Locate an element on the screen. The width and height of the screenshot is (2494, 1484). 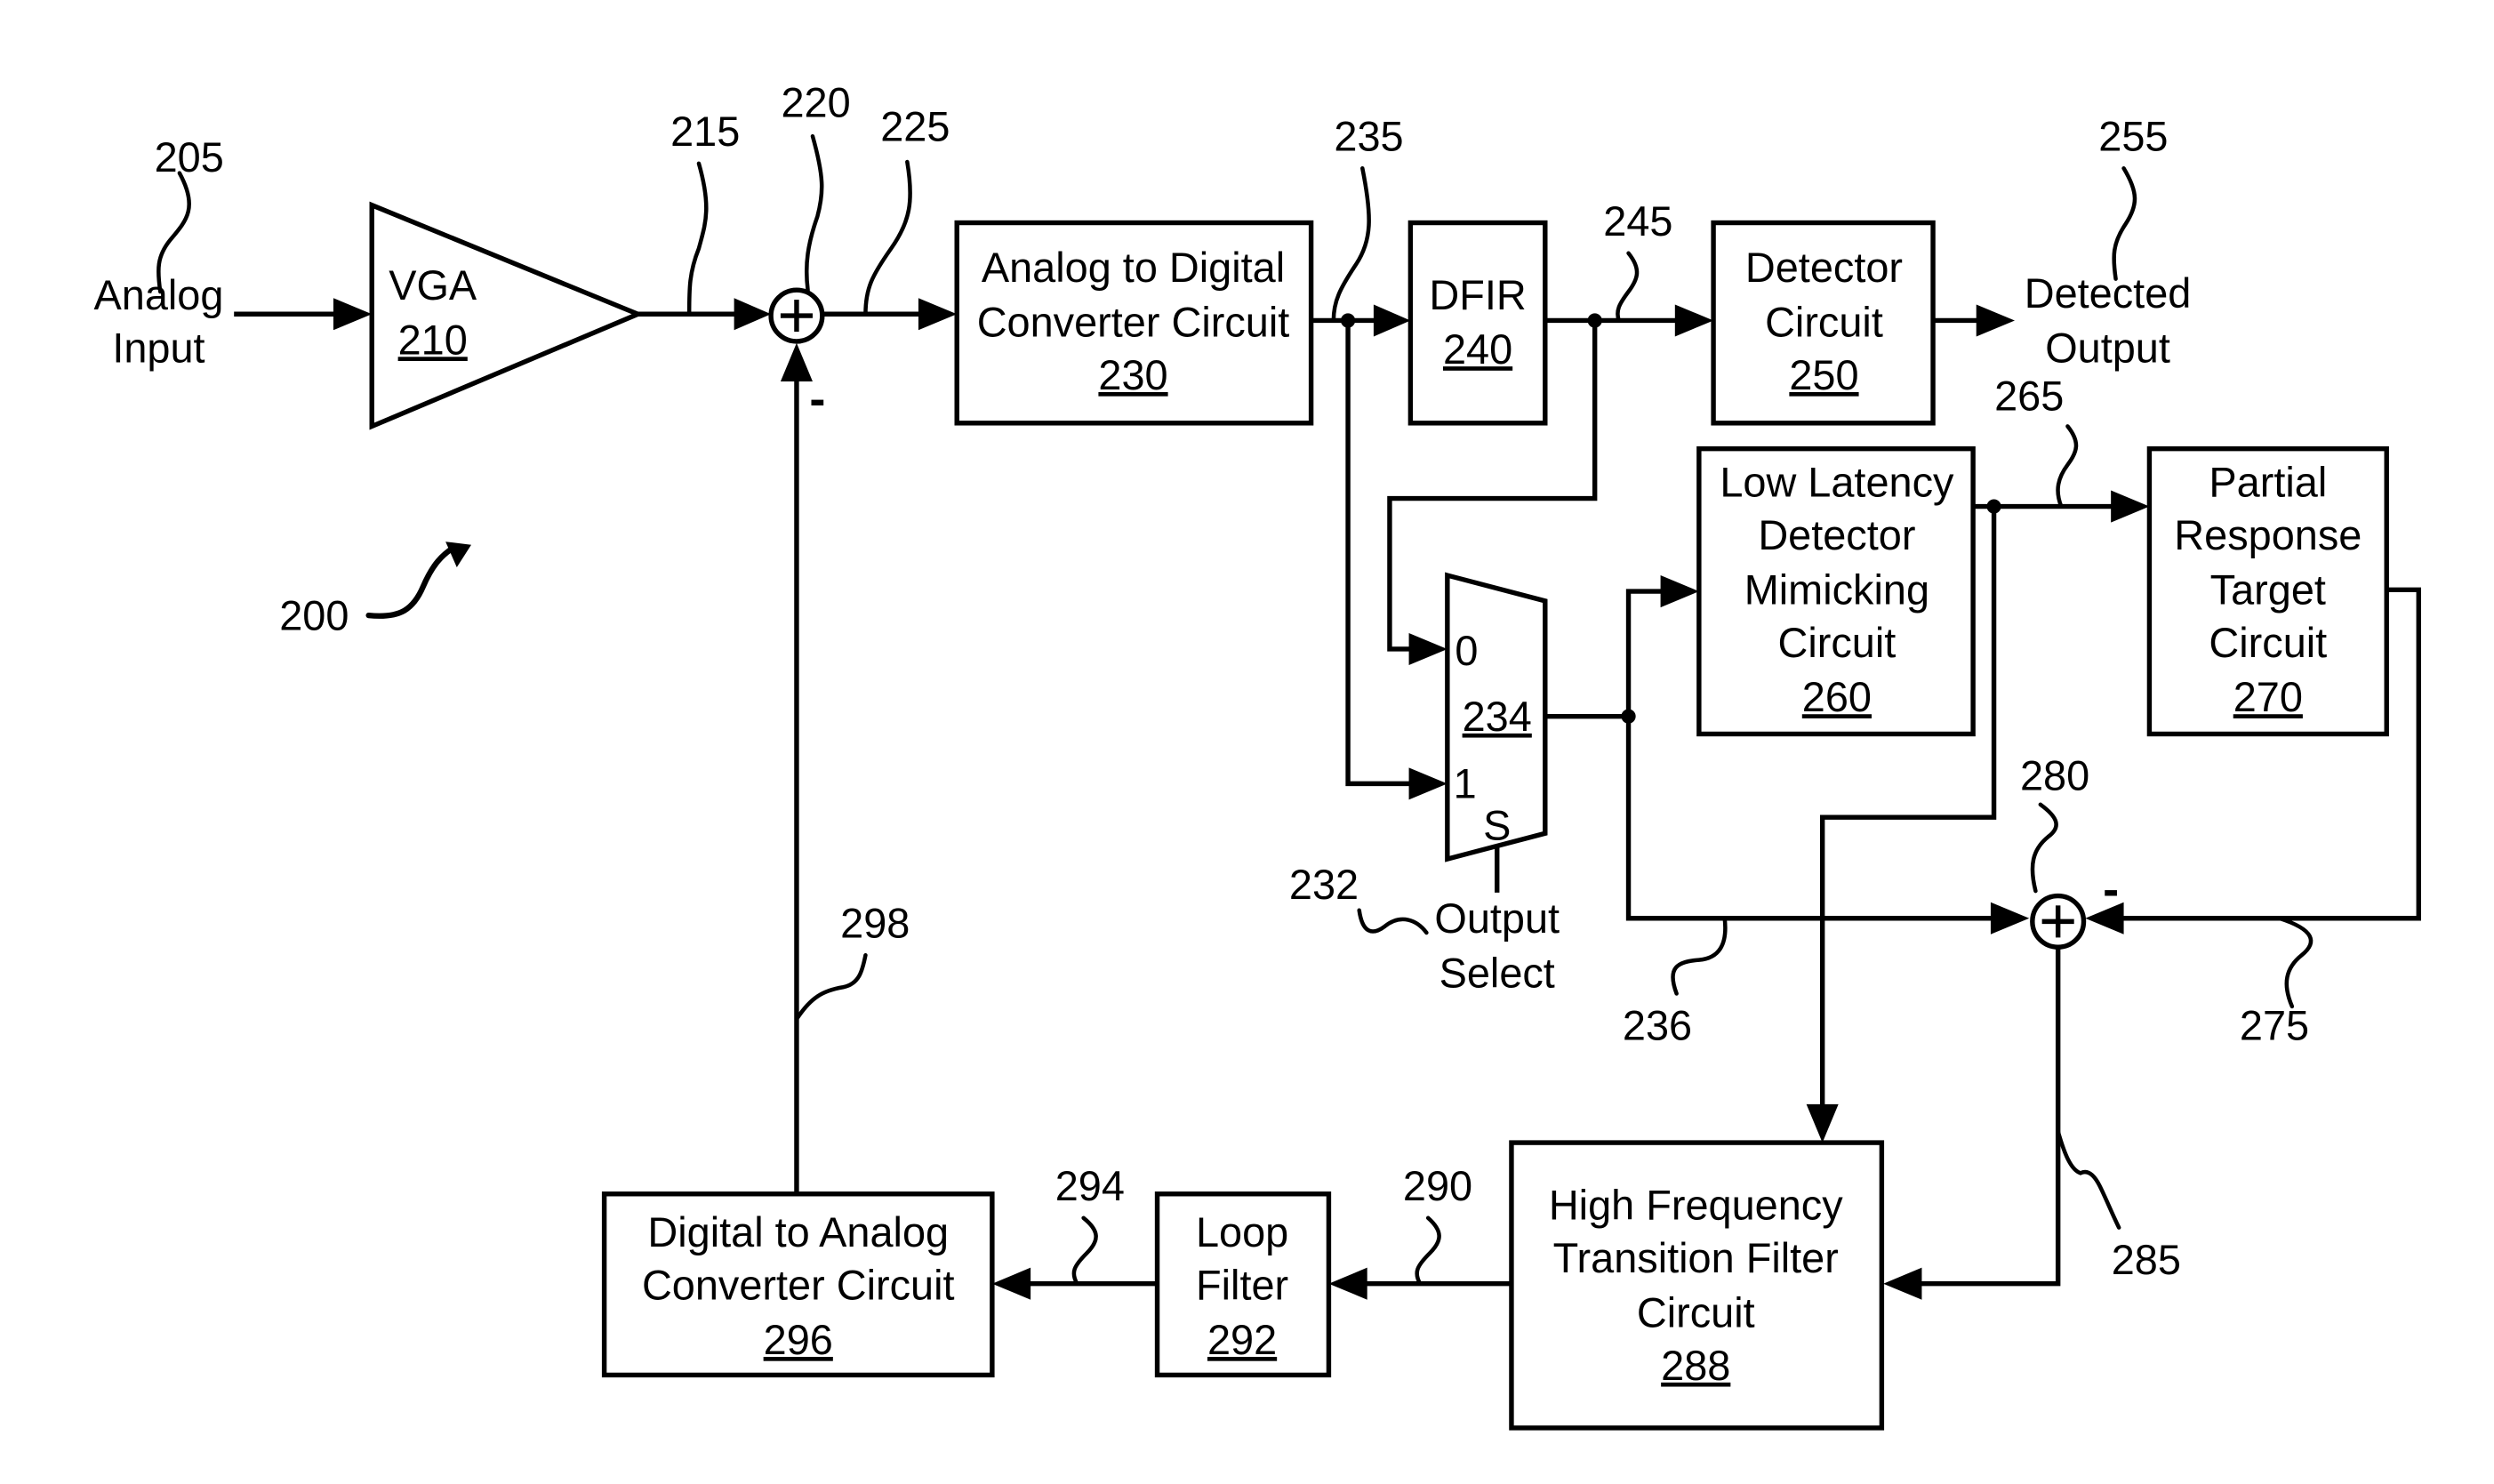
low-latency-line3: Mimicking is located at coordinates (1837, 589).